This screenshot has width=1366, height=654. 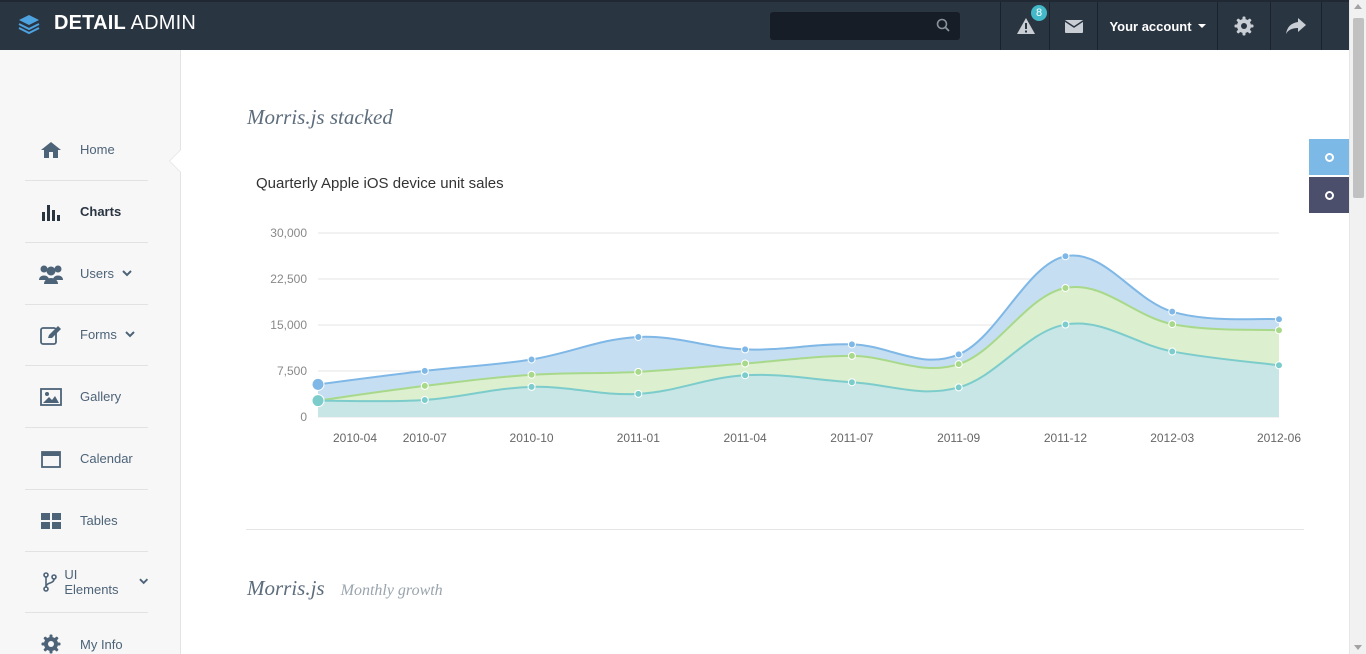 I want to click on logout-button, so click(x=1296, y=26).